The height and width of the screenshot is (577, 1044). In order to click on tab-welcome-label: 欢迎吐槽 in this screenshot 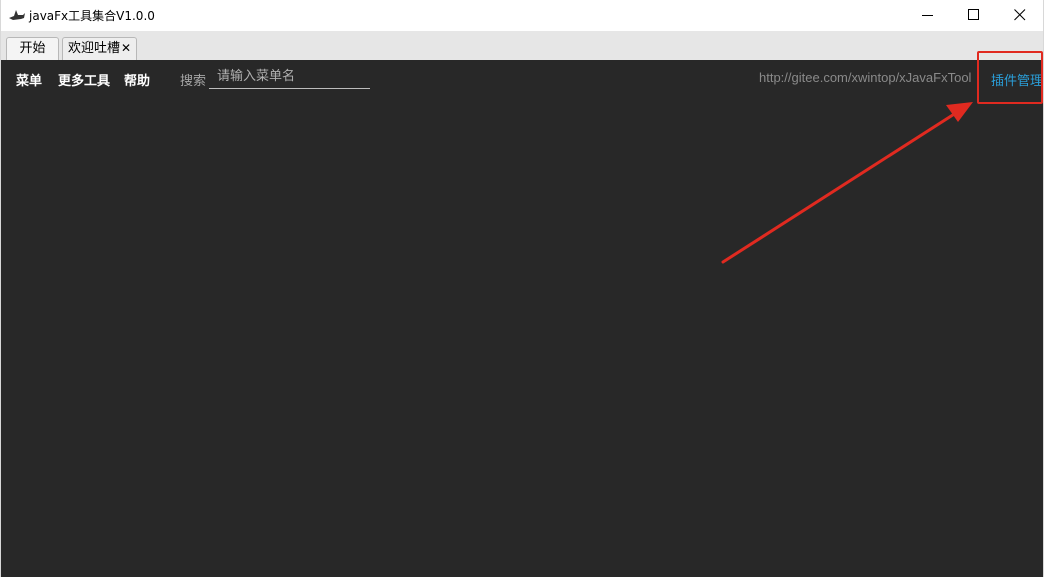, I will do `click(94, 48)`.